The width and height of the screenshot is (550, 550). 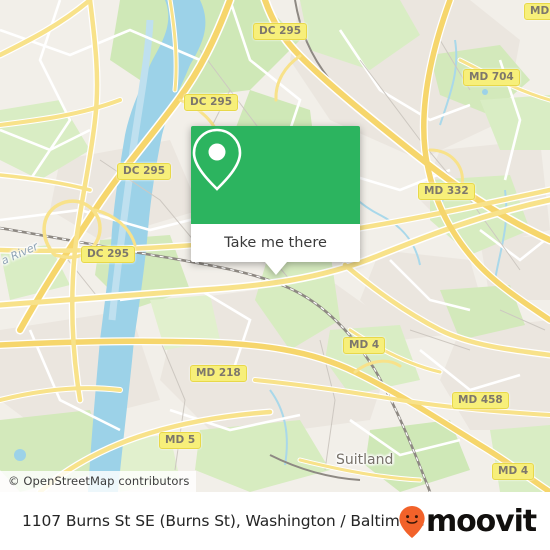 I want to click on shield-dc-295-fourth: DC 295, so click(x=108, y=254).